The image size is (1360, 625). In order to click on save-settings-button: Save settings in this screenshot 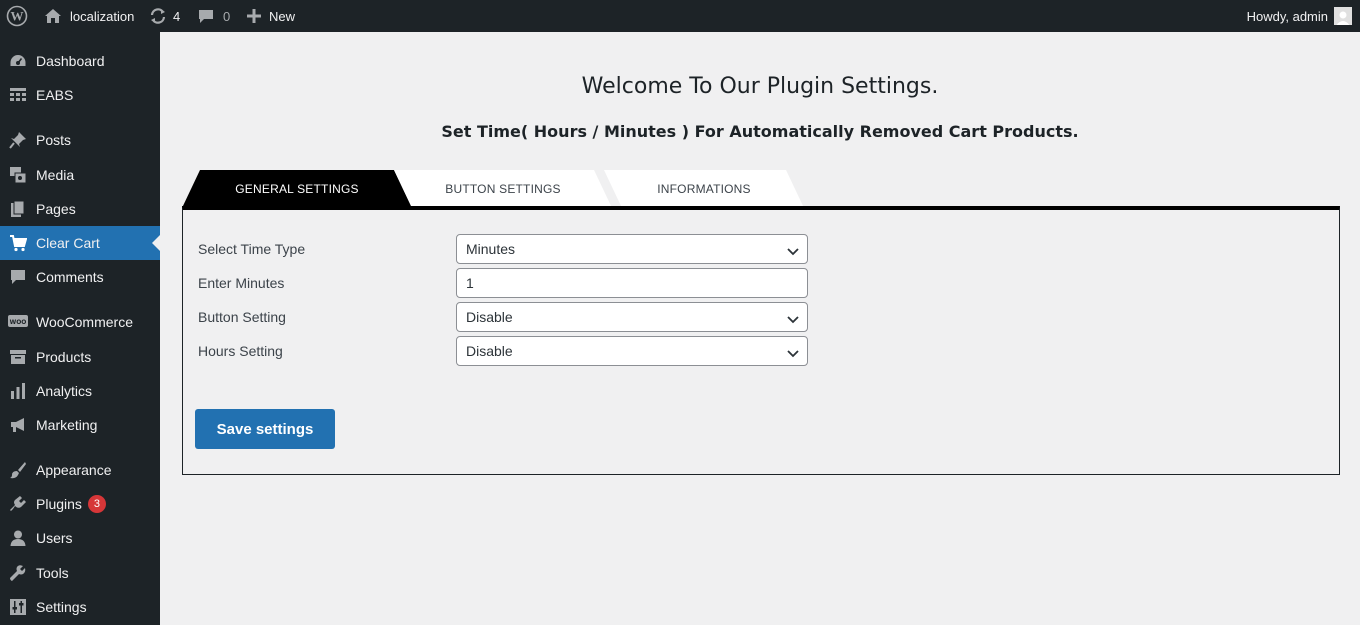, I will do `click(265, 429)`.